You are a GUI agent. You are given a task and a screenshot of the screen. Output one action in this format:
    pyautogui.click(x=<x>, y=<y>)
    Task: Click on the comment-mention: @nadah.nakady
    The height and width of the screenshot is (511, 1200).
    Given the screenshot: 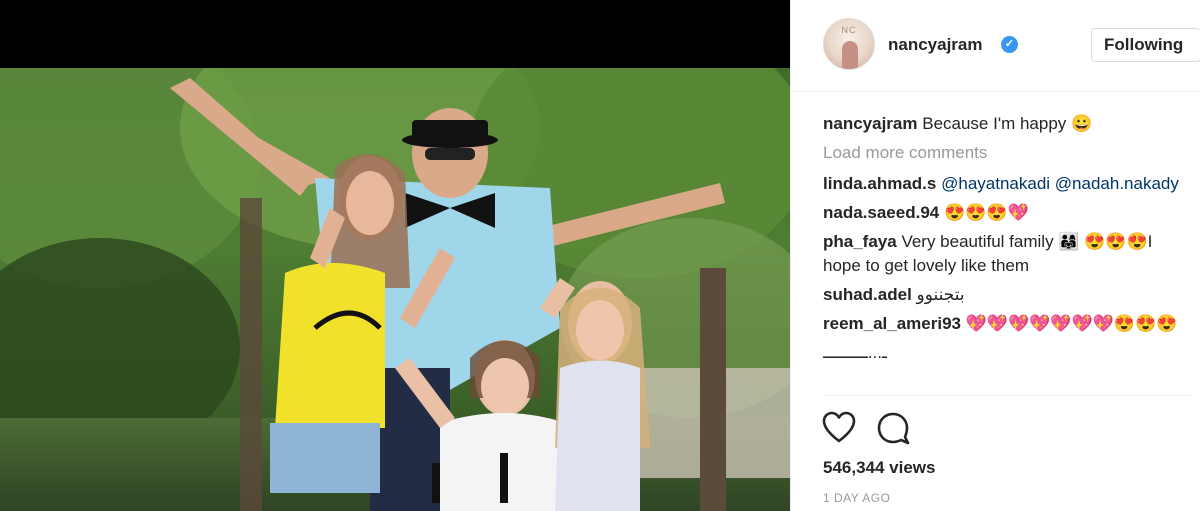 What is the action you would take?
    pyautogui.click(x=1117, y=183)
    